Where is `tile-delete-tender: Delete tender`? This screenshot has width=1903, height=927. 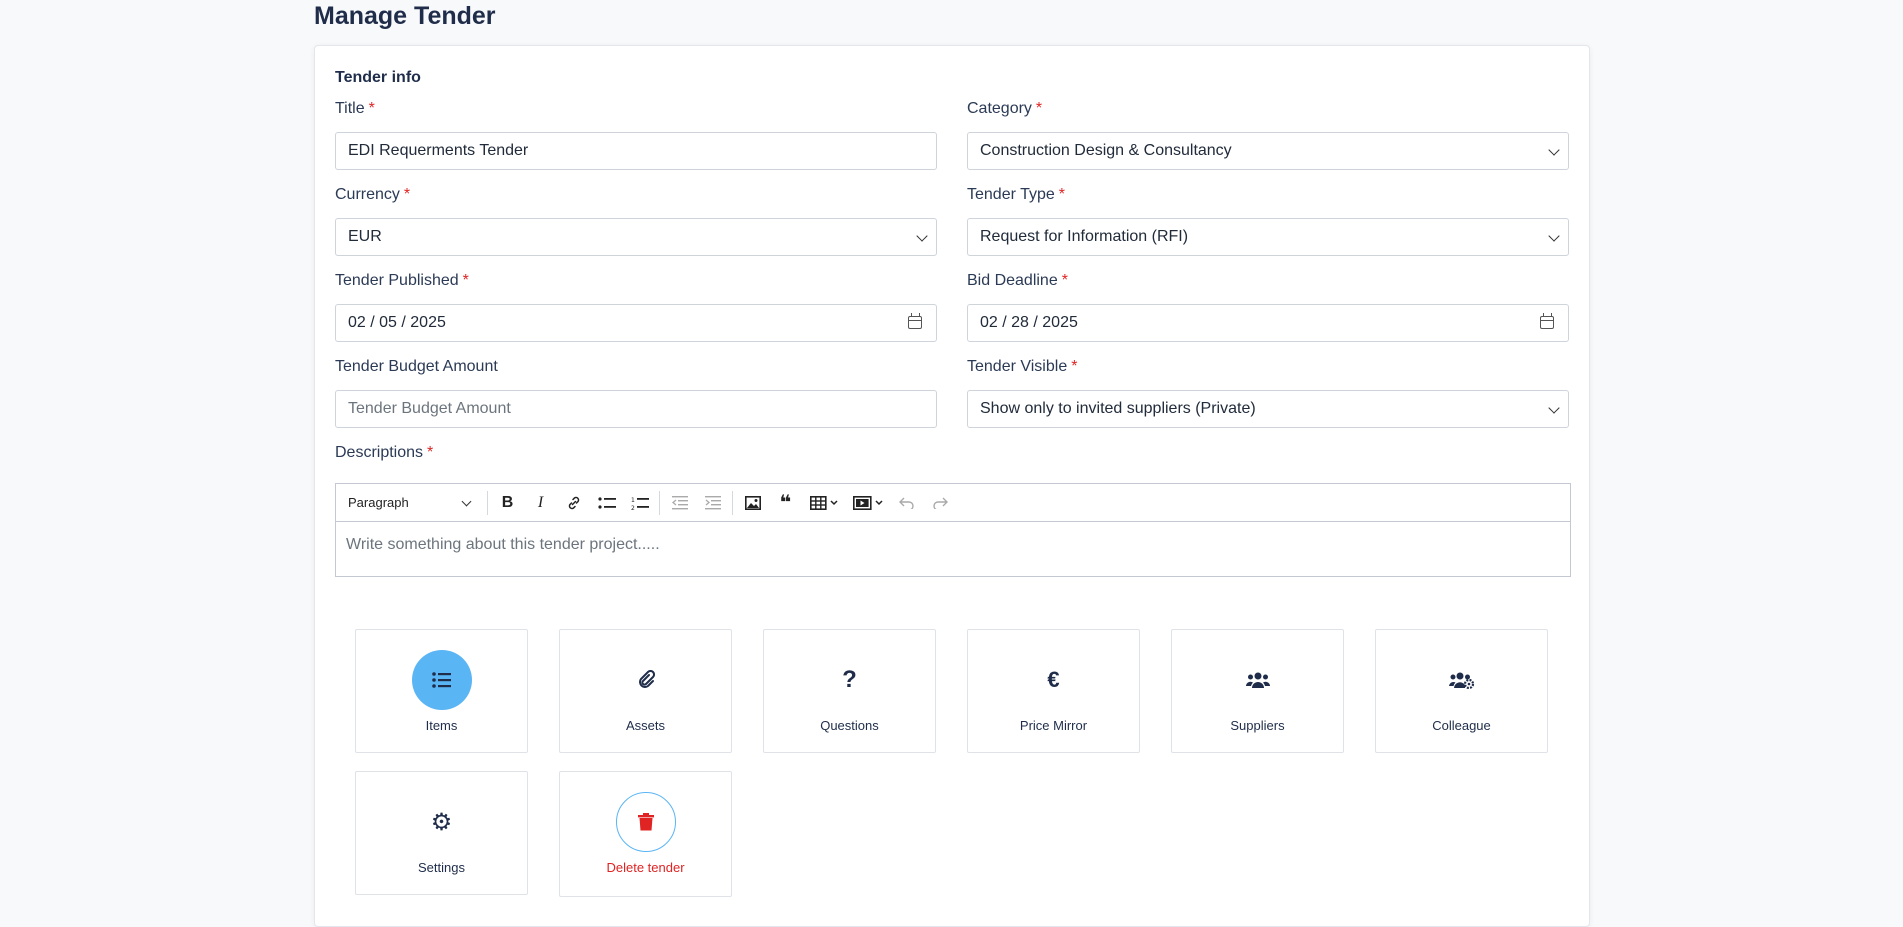 tile-delete-tender: Delete tender is located at coordinates (645, 834).